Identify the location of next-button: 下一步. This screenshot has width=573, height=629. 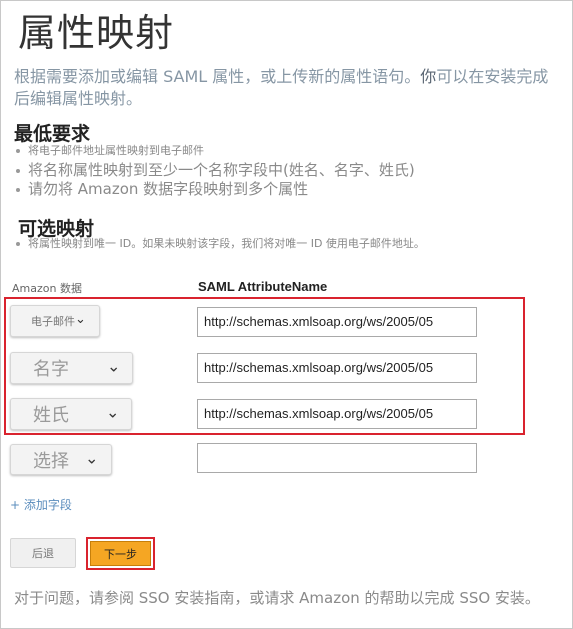
(120, 553).